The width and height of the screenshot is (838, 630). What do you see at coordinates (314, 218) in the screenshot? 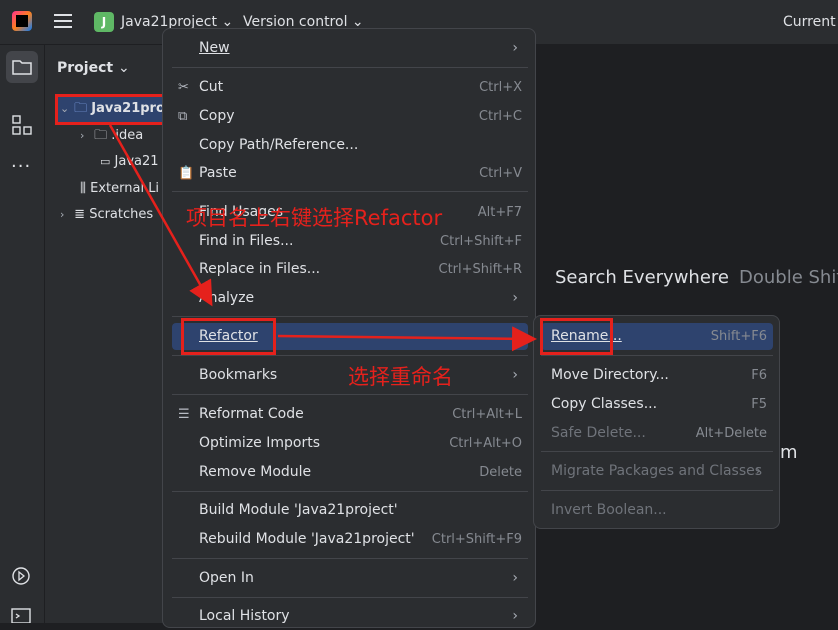
I see `annotation-step1: 项目名上右键选择Refactor` at bounding box center [314, 218].